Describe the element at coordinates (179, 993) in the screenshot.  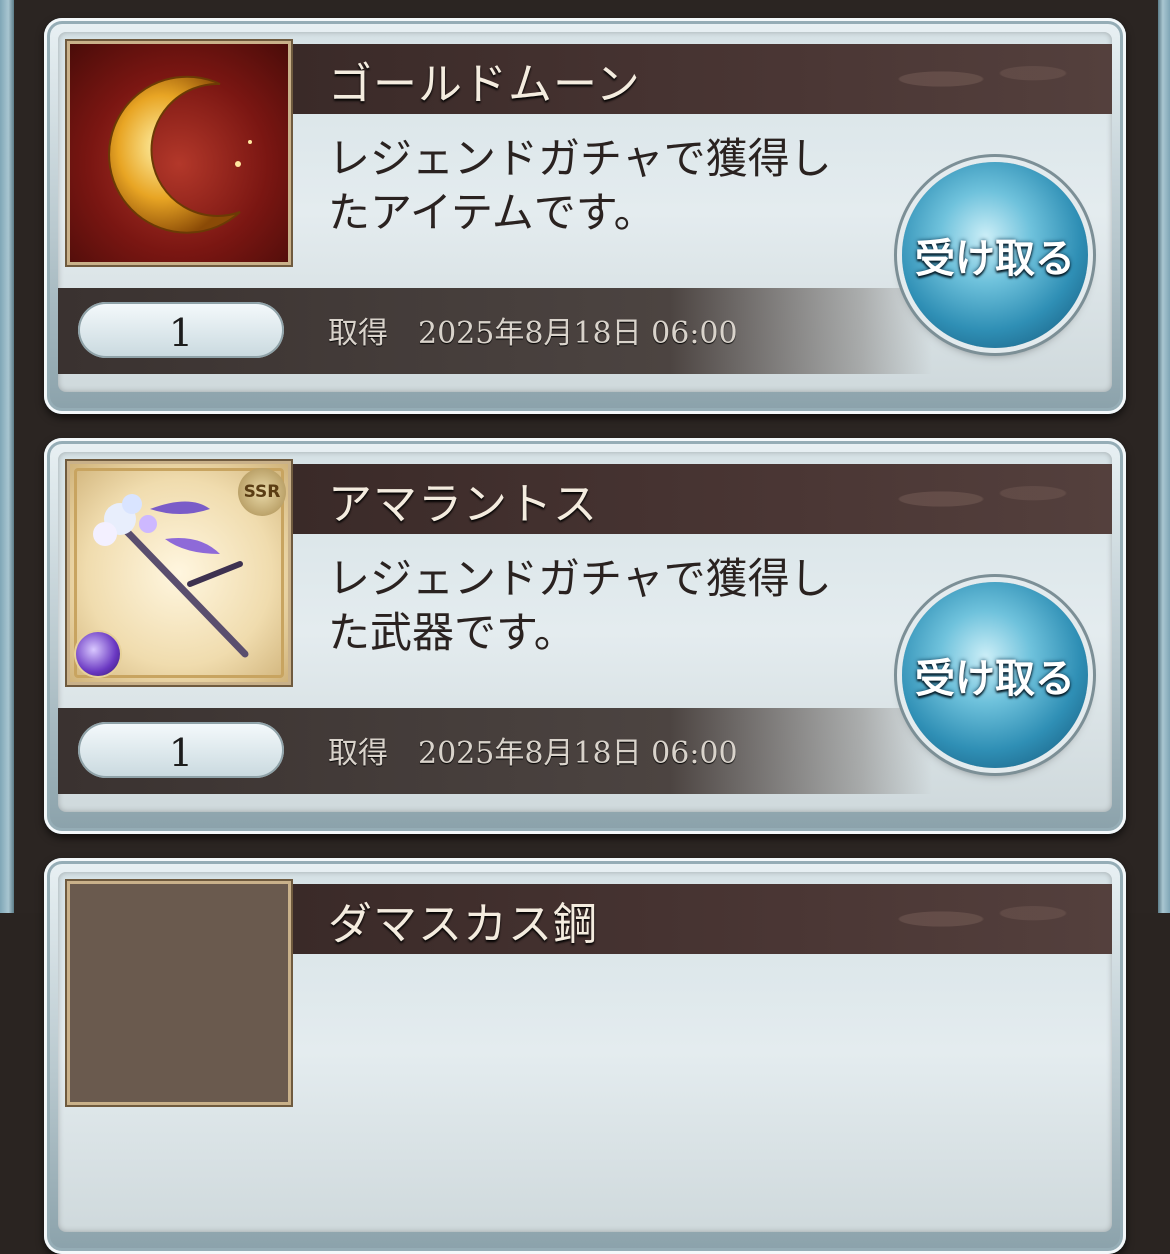
I see `damascus-steel-icon` at that location.